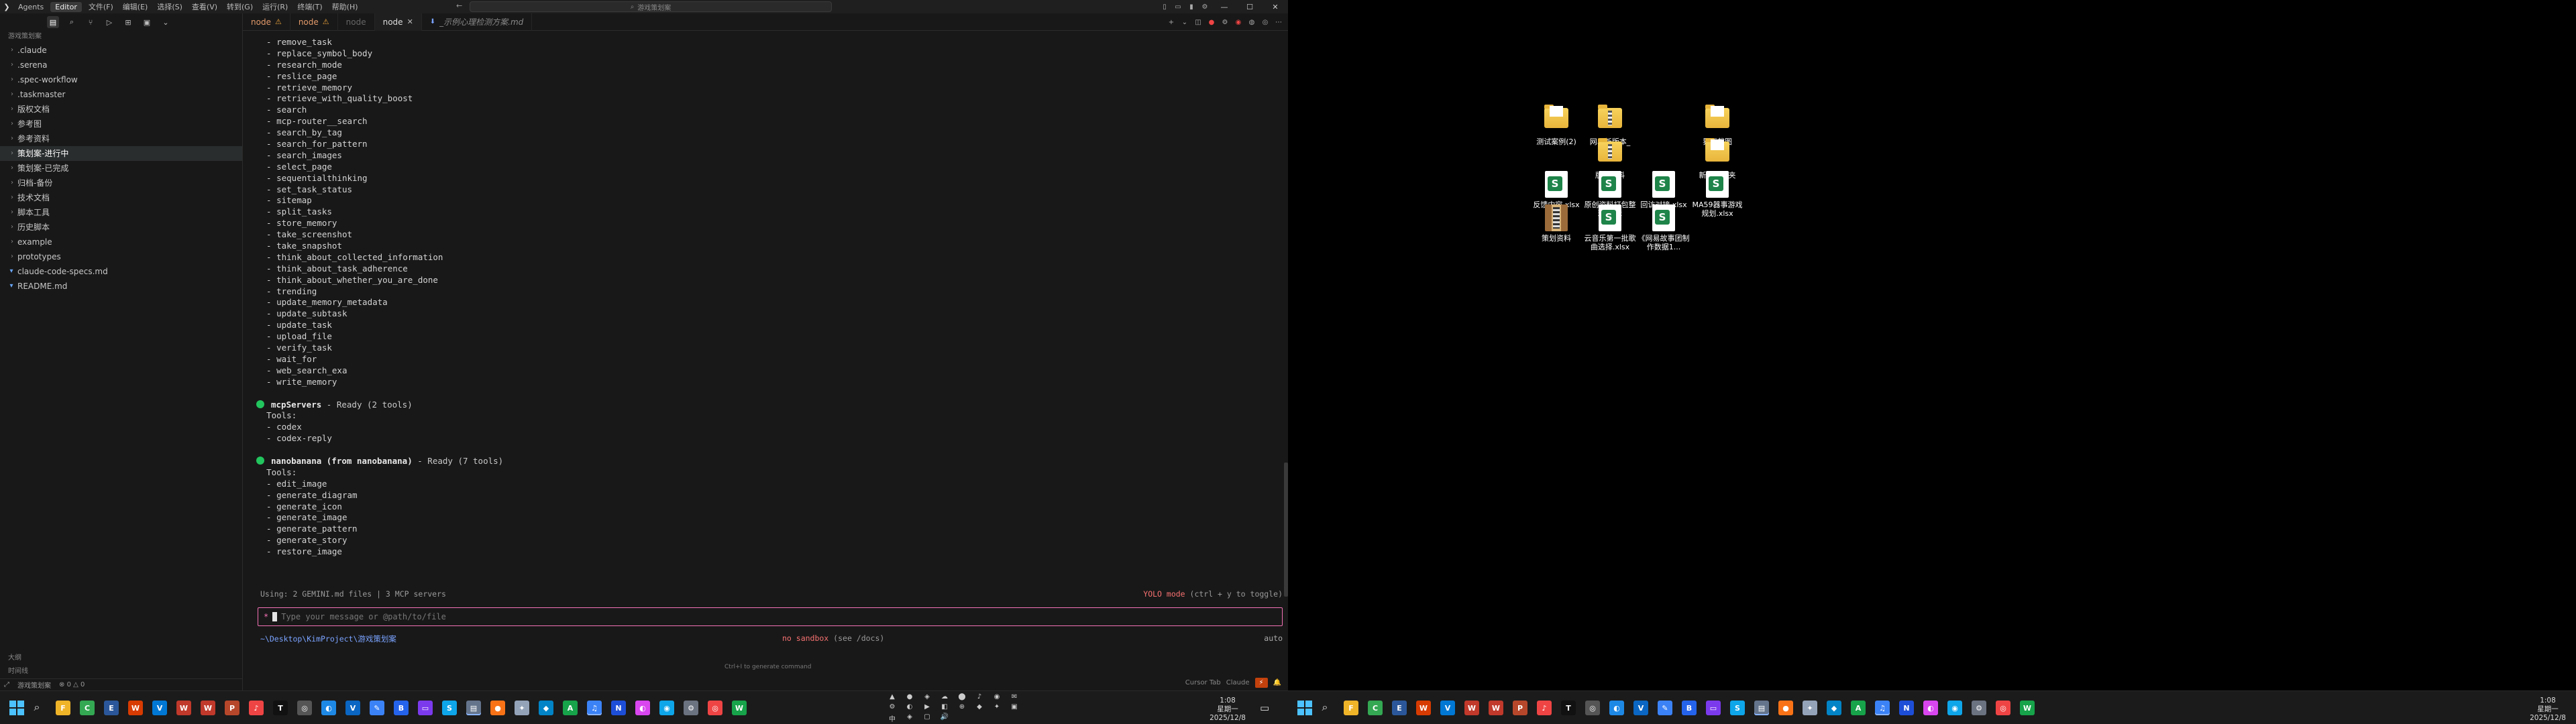  Describe the element at coordinates (1164, 6) in the screenshot. I see `layout-sidebar-icon: ▯` at that location.